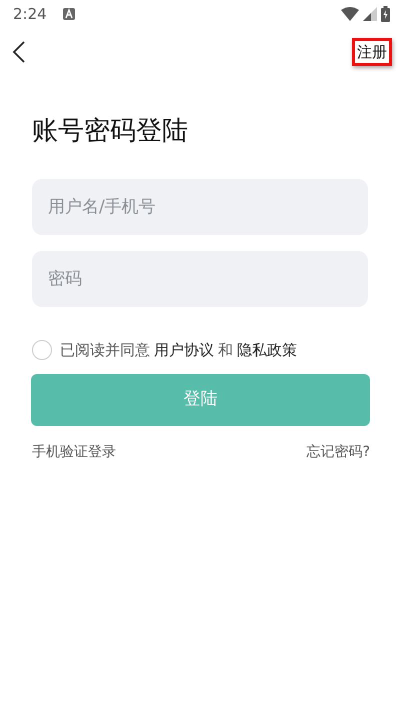  I want to click on sms-login-link: 手机验证登录, so click(74, 452).